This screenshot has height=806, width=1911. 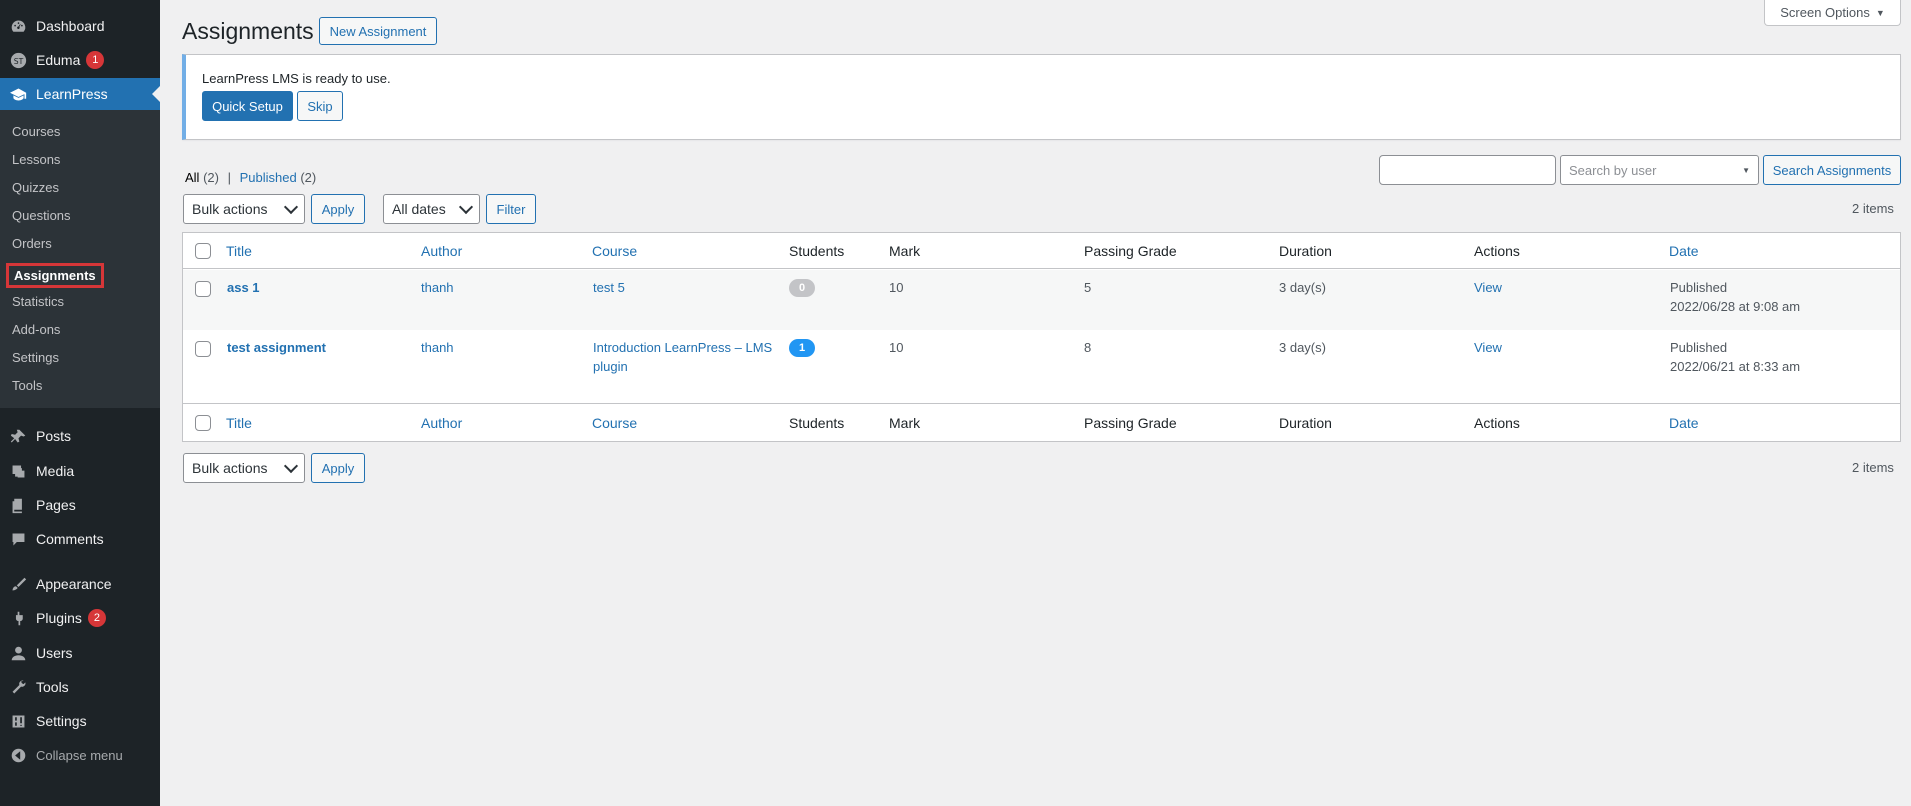 What do you see at coordinates (1659, 170) in the screenshot?
I see `search-by-user-select: Search by user ▼` at bounding box center [1659, 170].